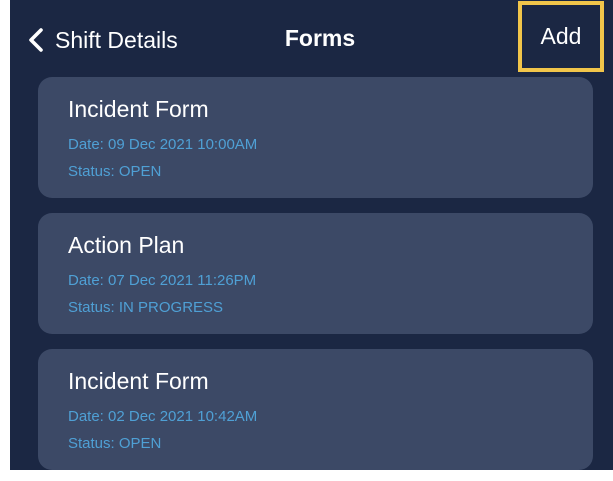 Image resolution: width=613 pixels, height=481 pixels. I want to click on back-button-label: Shift Details, so click(116, 39).